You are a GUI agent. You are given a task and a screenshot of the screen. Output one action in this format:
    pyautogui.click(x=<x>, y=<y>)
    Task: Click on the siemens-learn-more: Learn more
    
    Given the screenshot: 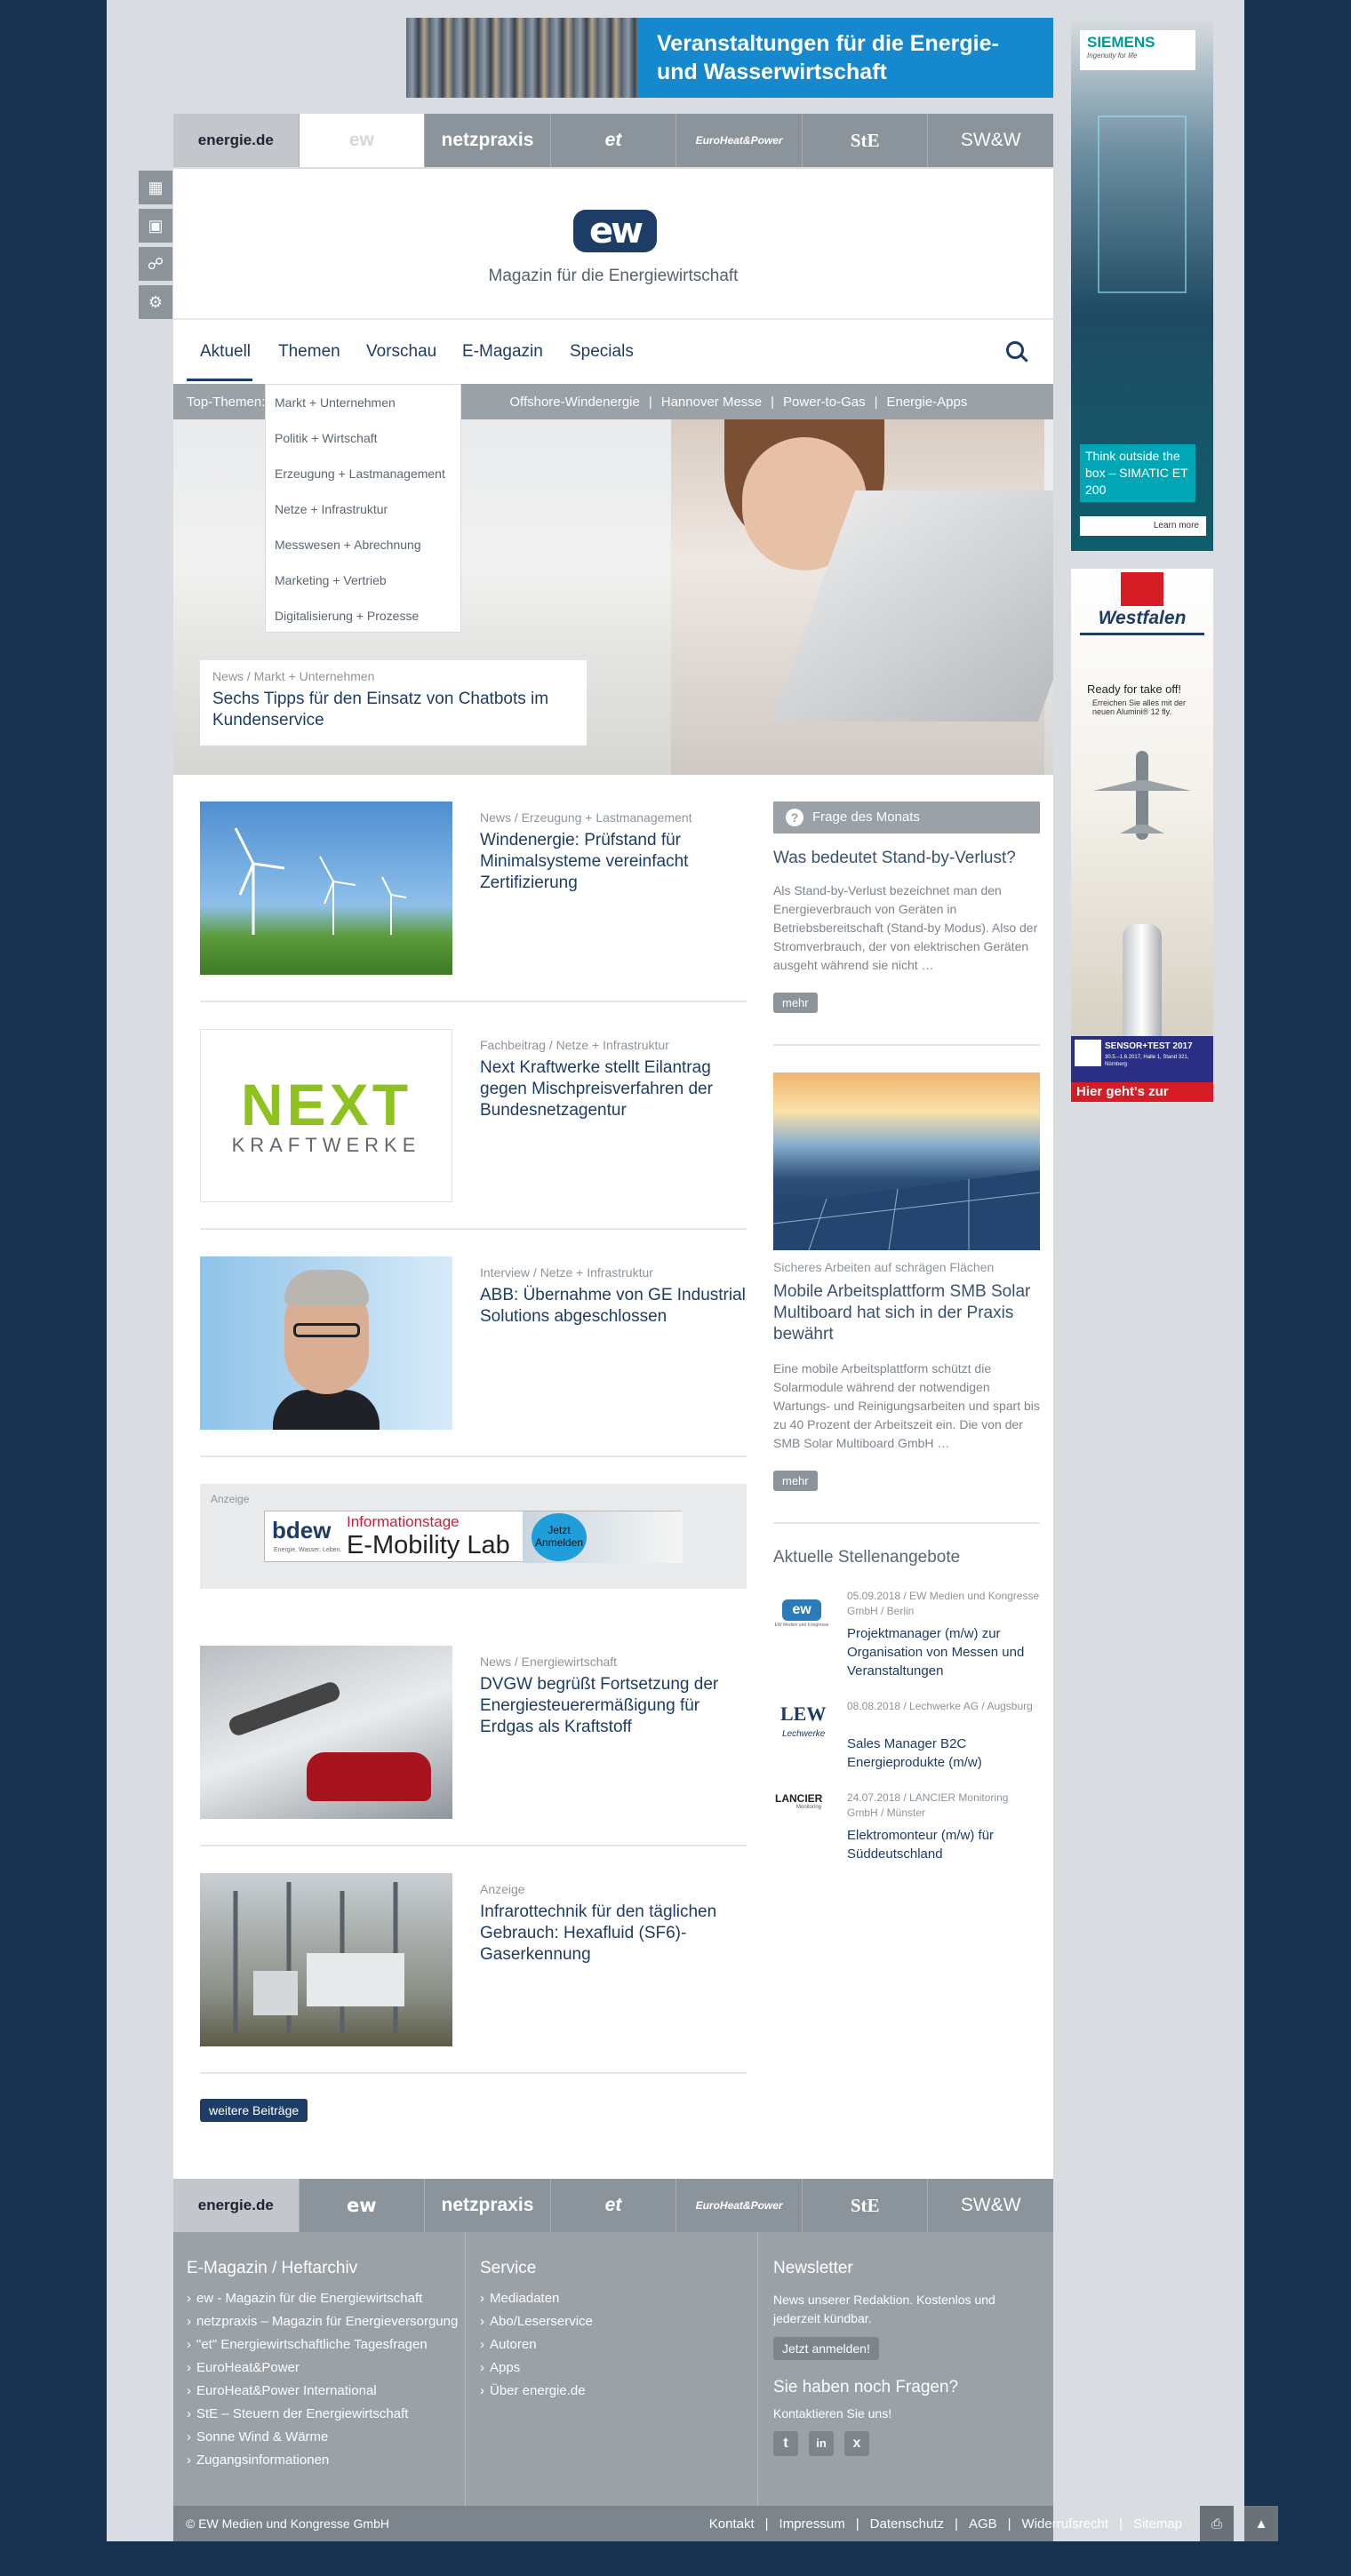 What is the action you would take?
    pyautogui.click(x=1143, y=526)
    